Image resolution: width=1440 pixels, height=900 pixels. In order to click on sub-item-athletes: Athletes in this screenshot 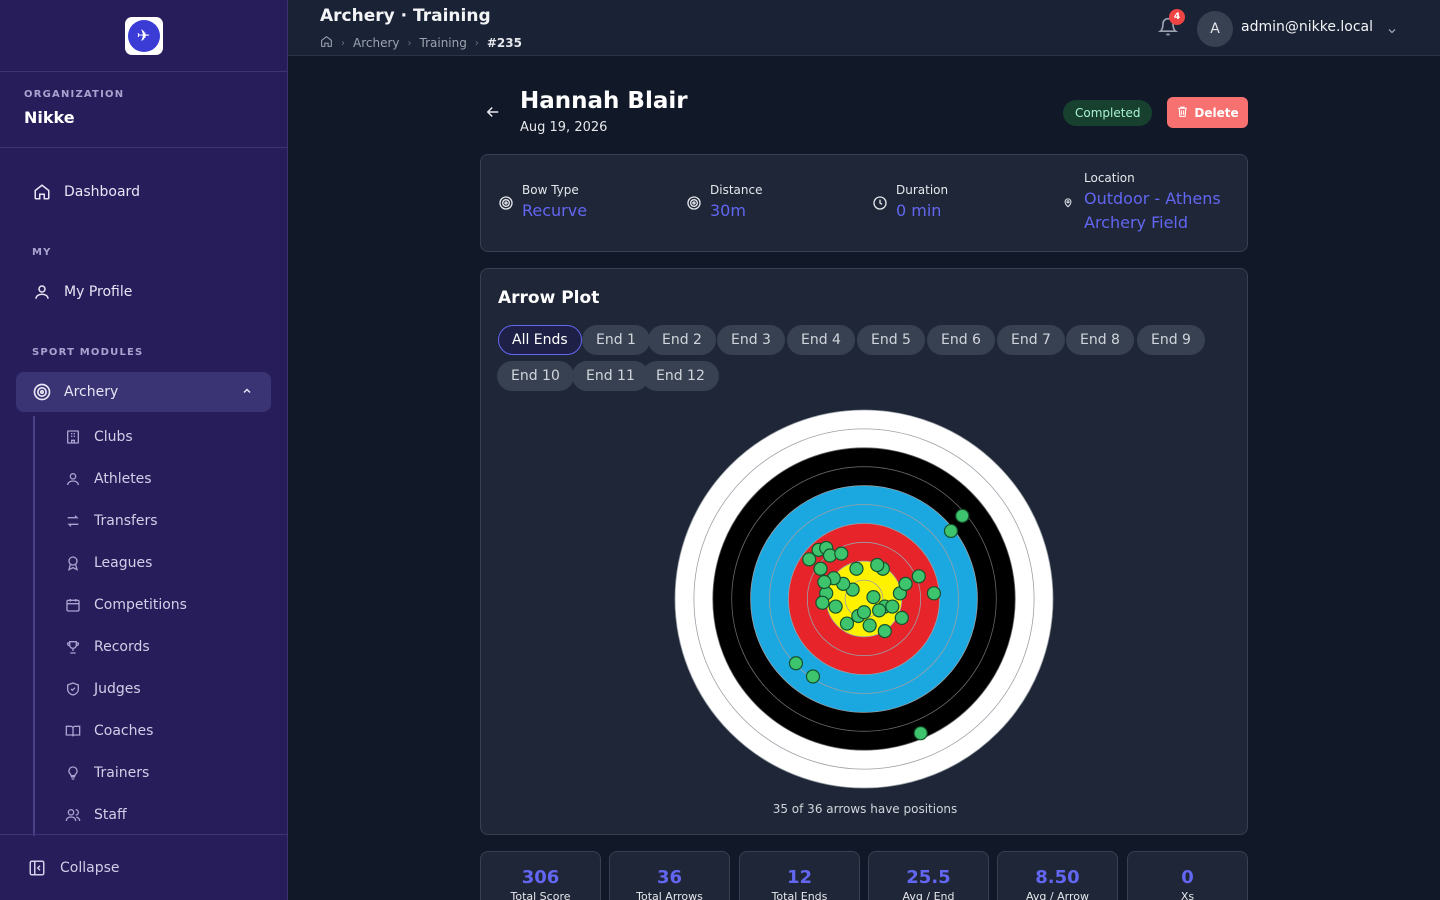, I will do `click(108, 479)`.